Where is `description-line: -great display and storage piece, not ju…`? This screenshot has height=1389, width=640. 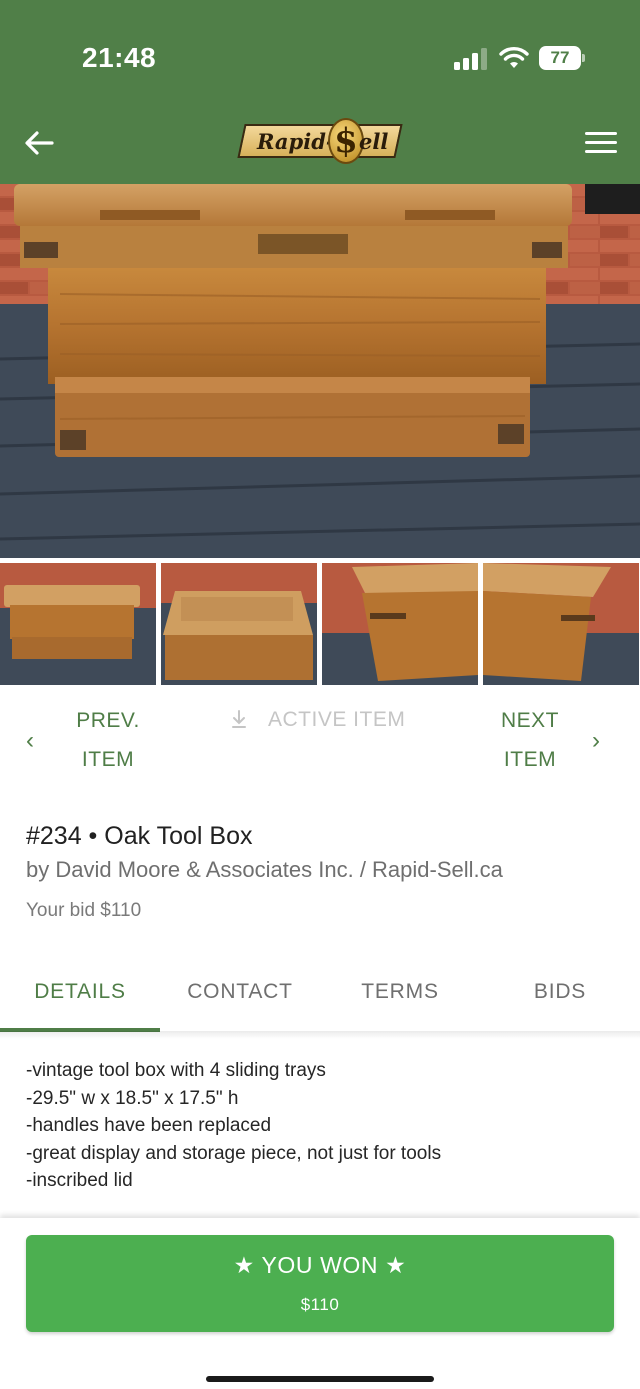 description-line: -great display and storage piece, not ju… is located at coordinates (234, 1153).